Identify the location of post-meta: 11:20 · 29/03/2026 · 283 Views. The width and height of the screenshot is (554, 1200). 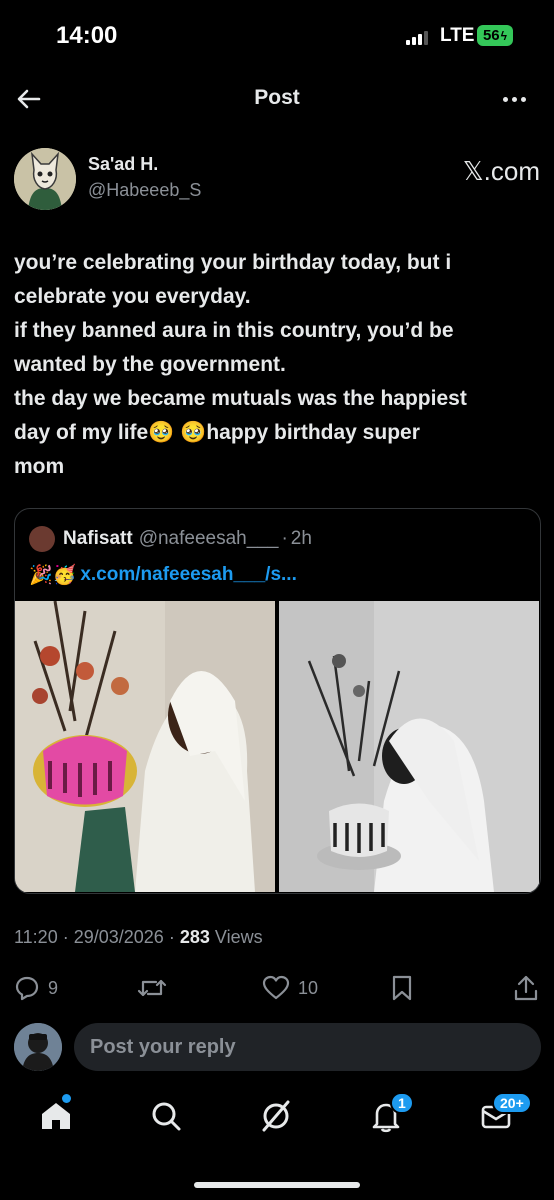
(138, 937).